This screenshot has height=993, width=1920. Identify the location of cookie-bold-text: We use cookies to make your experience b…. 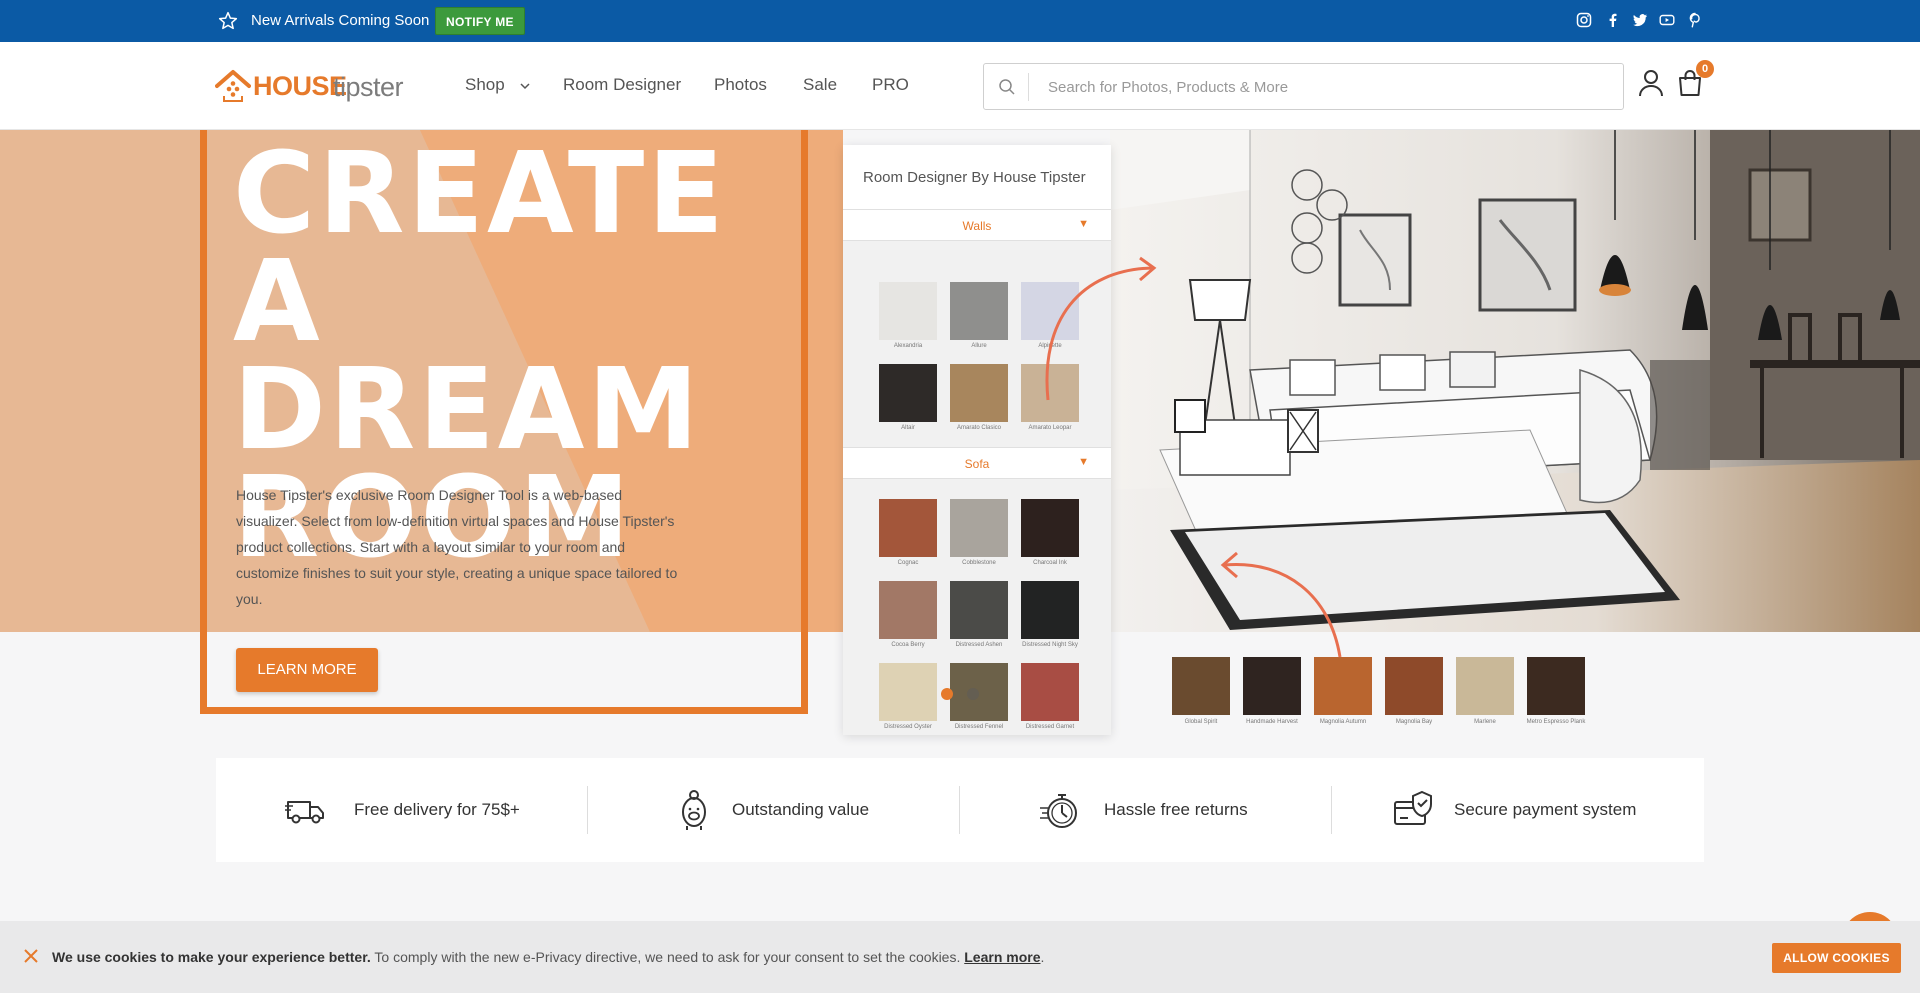
(211, 957).